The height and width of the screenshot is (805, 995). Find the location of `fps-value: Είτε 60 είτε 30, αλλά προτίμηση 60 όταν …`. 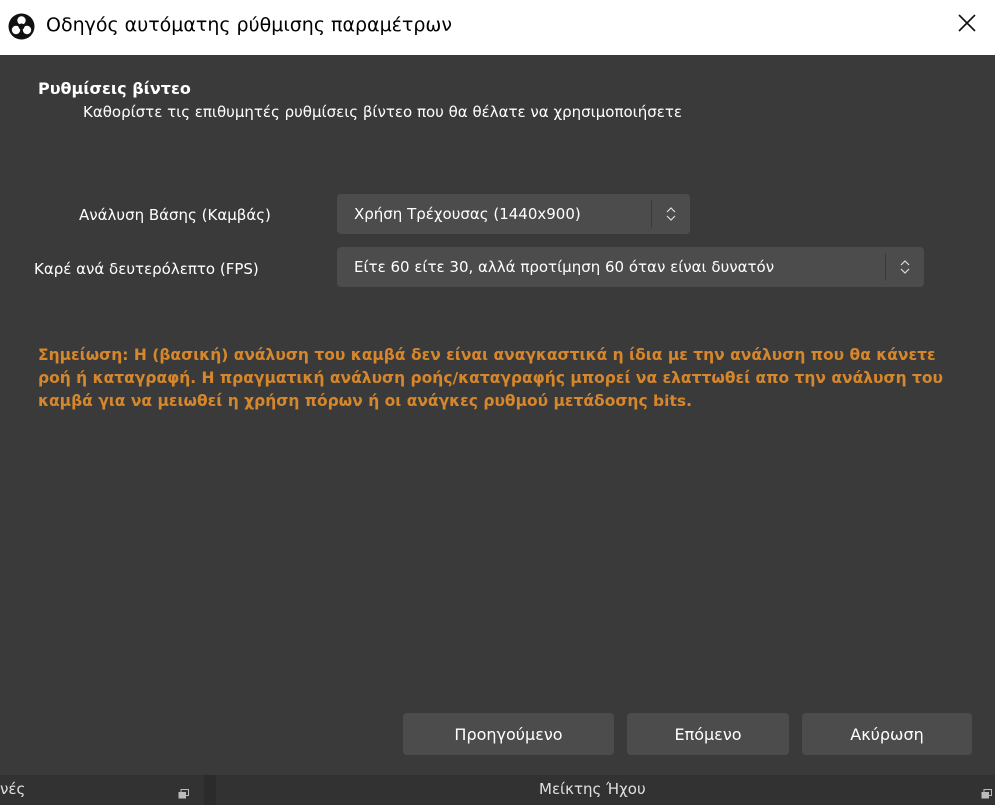

fps-value: Είτε 60 είτε 30, αλλά προτίμηση 60 όταν … is located at coordinates (564, 267).